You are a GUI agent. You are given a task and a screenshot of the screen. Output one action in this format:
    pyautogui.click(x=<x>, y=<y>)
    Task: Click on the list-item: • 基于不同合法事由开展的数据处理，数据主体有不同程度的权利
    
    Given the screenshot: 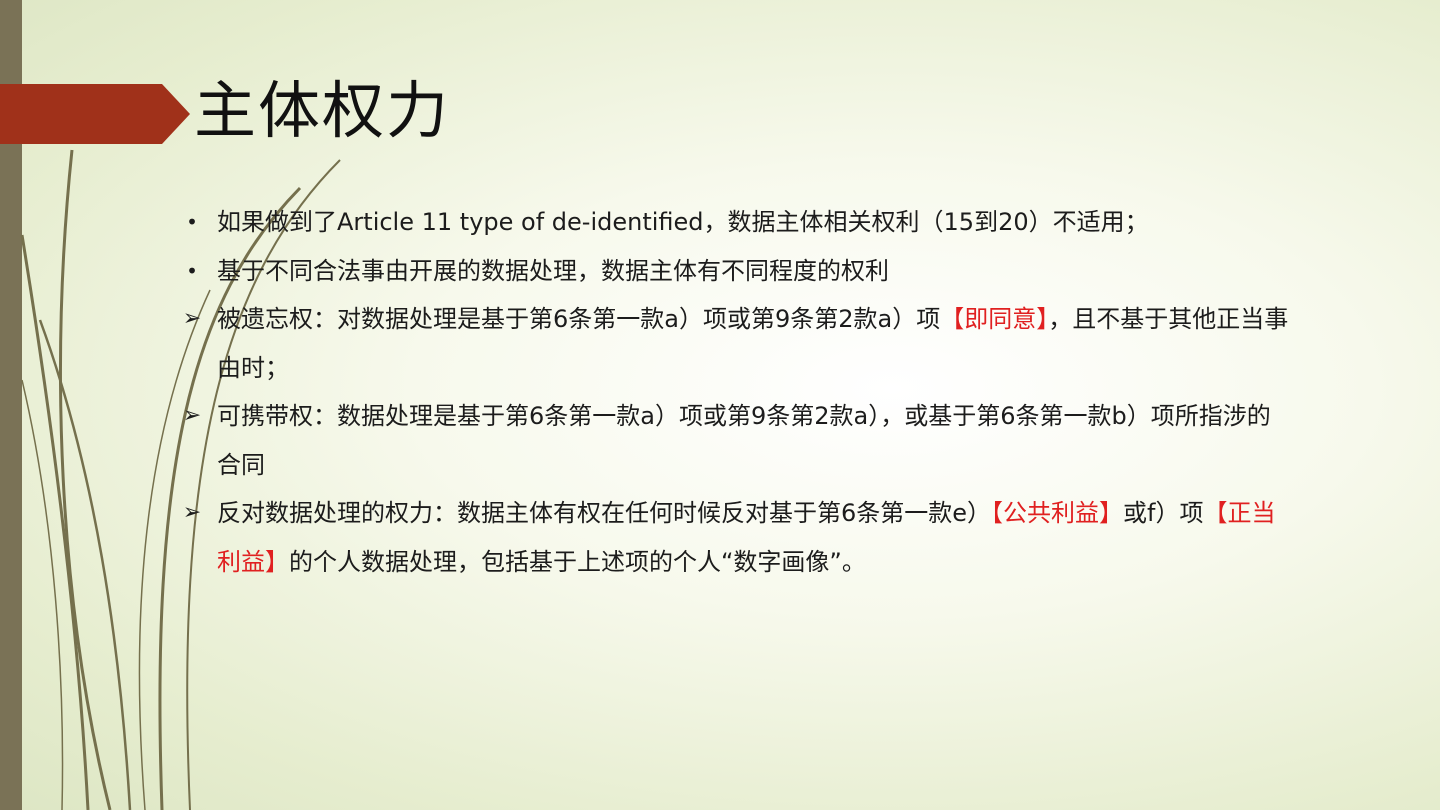 What is the action you would take?
    pyautogui.click(x=735, y=271)
    